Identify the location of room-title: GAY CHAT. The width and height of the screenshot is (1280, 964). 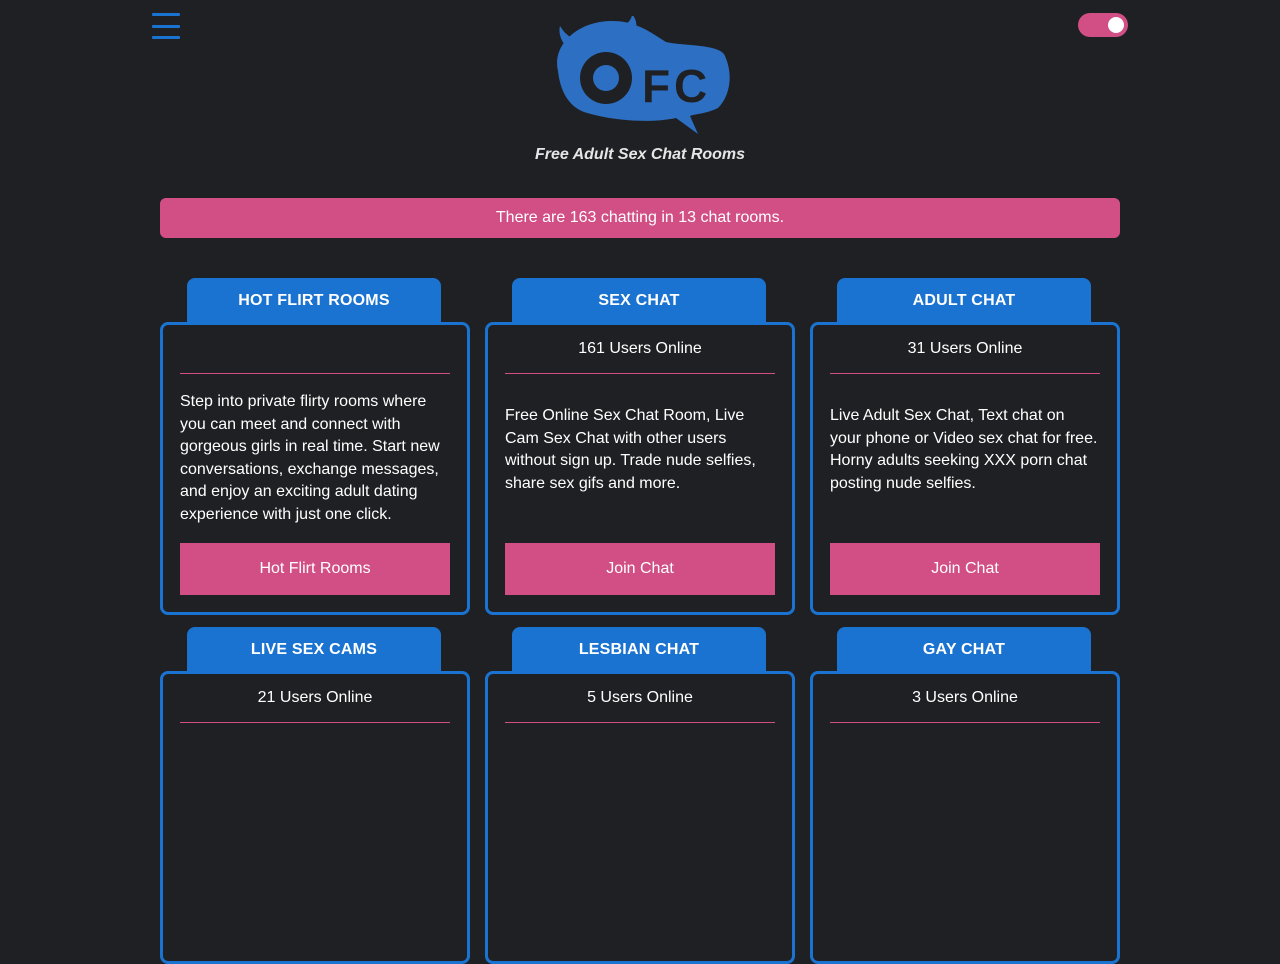
(964, 650).